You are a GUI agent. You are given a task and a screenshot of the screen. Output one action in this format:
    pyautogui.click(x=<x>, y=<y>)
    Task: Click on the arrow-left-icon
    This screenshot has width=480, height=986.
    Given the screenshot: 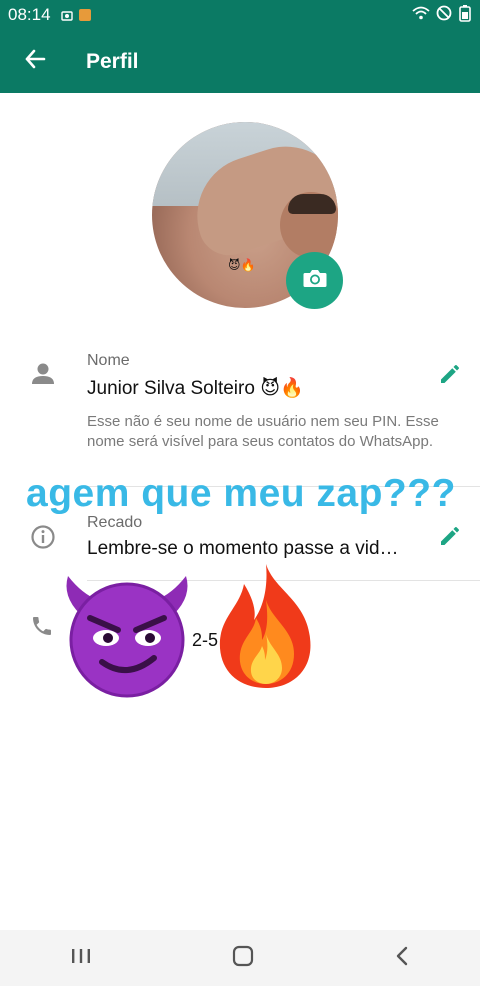 What is the action you would take?
    pyautogui.click(x=35, y=61)
    